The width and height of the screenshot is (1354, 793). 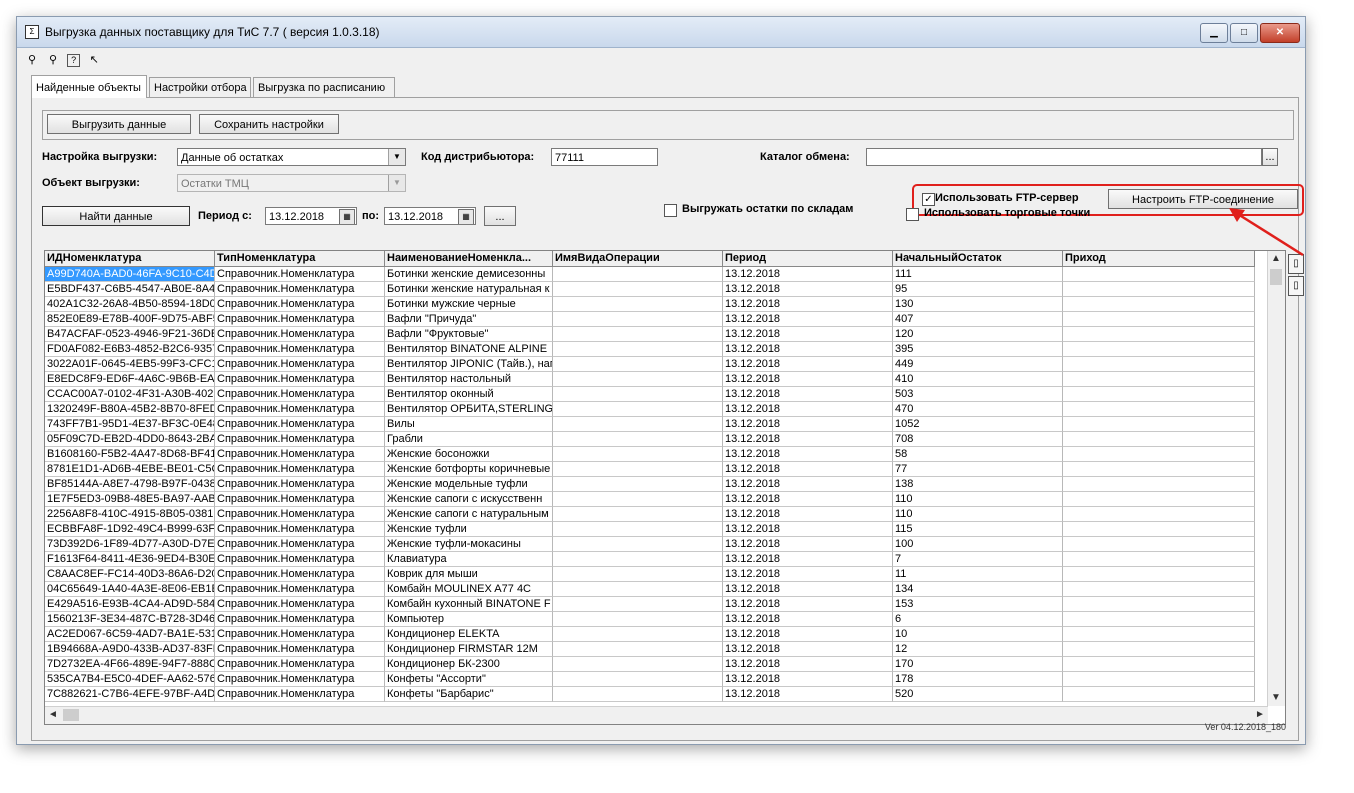 I want to click on table-cell: F1613F64-8411-4E36-9ED4-B30E, so click(x=130, y=559).